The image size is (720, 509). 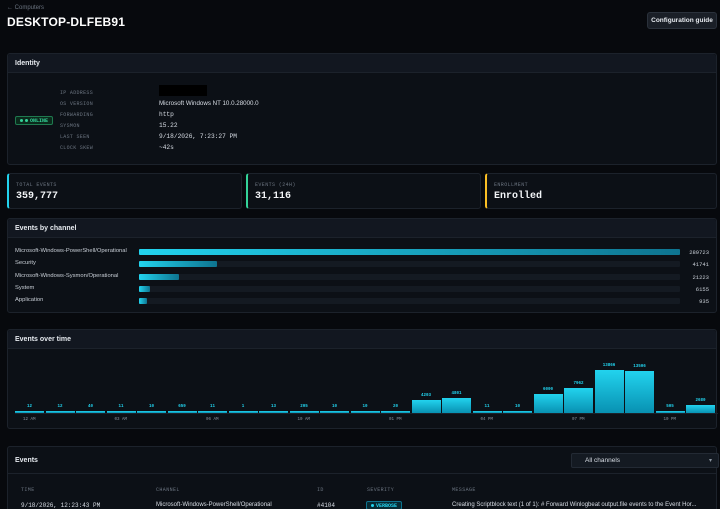 I want to click on events-24h-card: EVENTS (24H) 31,116, so click(x=363, y=191).